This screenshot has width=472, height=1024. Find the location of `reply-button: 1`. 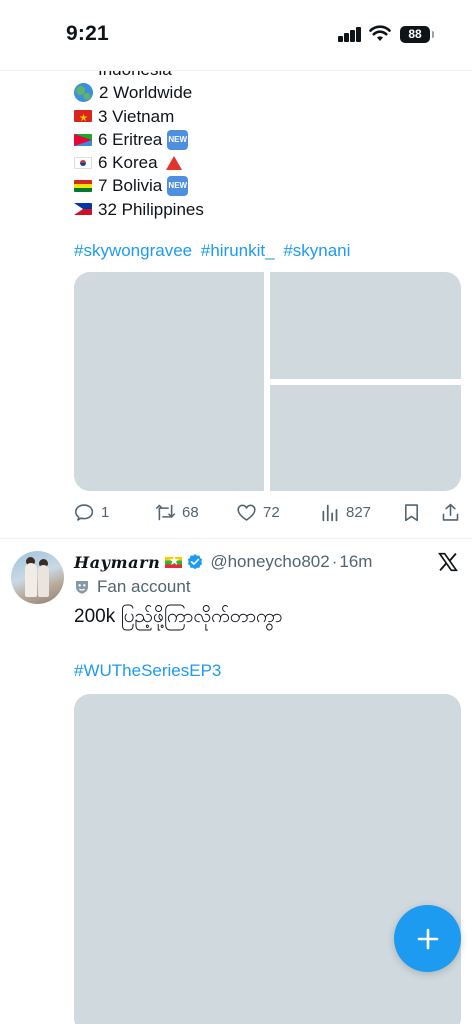

reply-button: 1 is located at coordinates (91, 512).